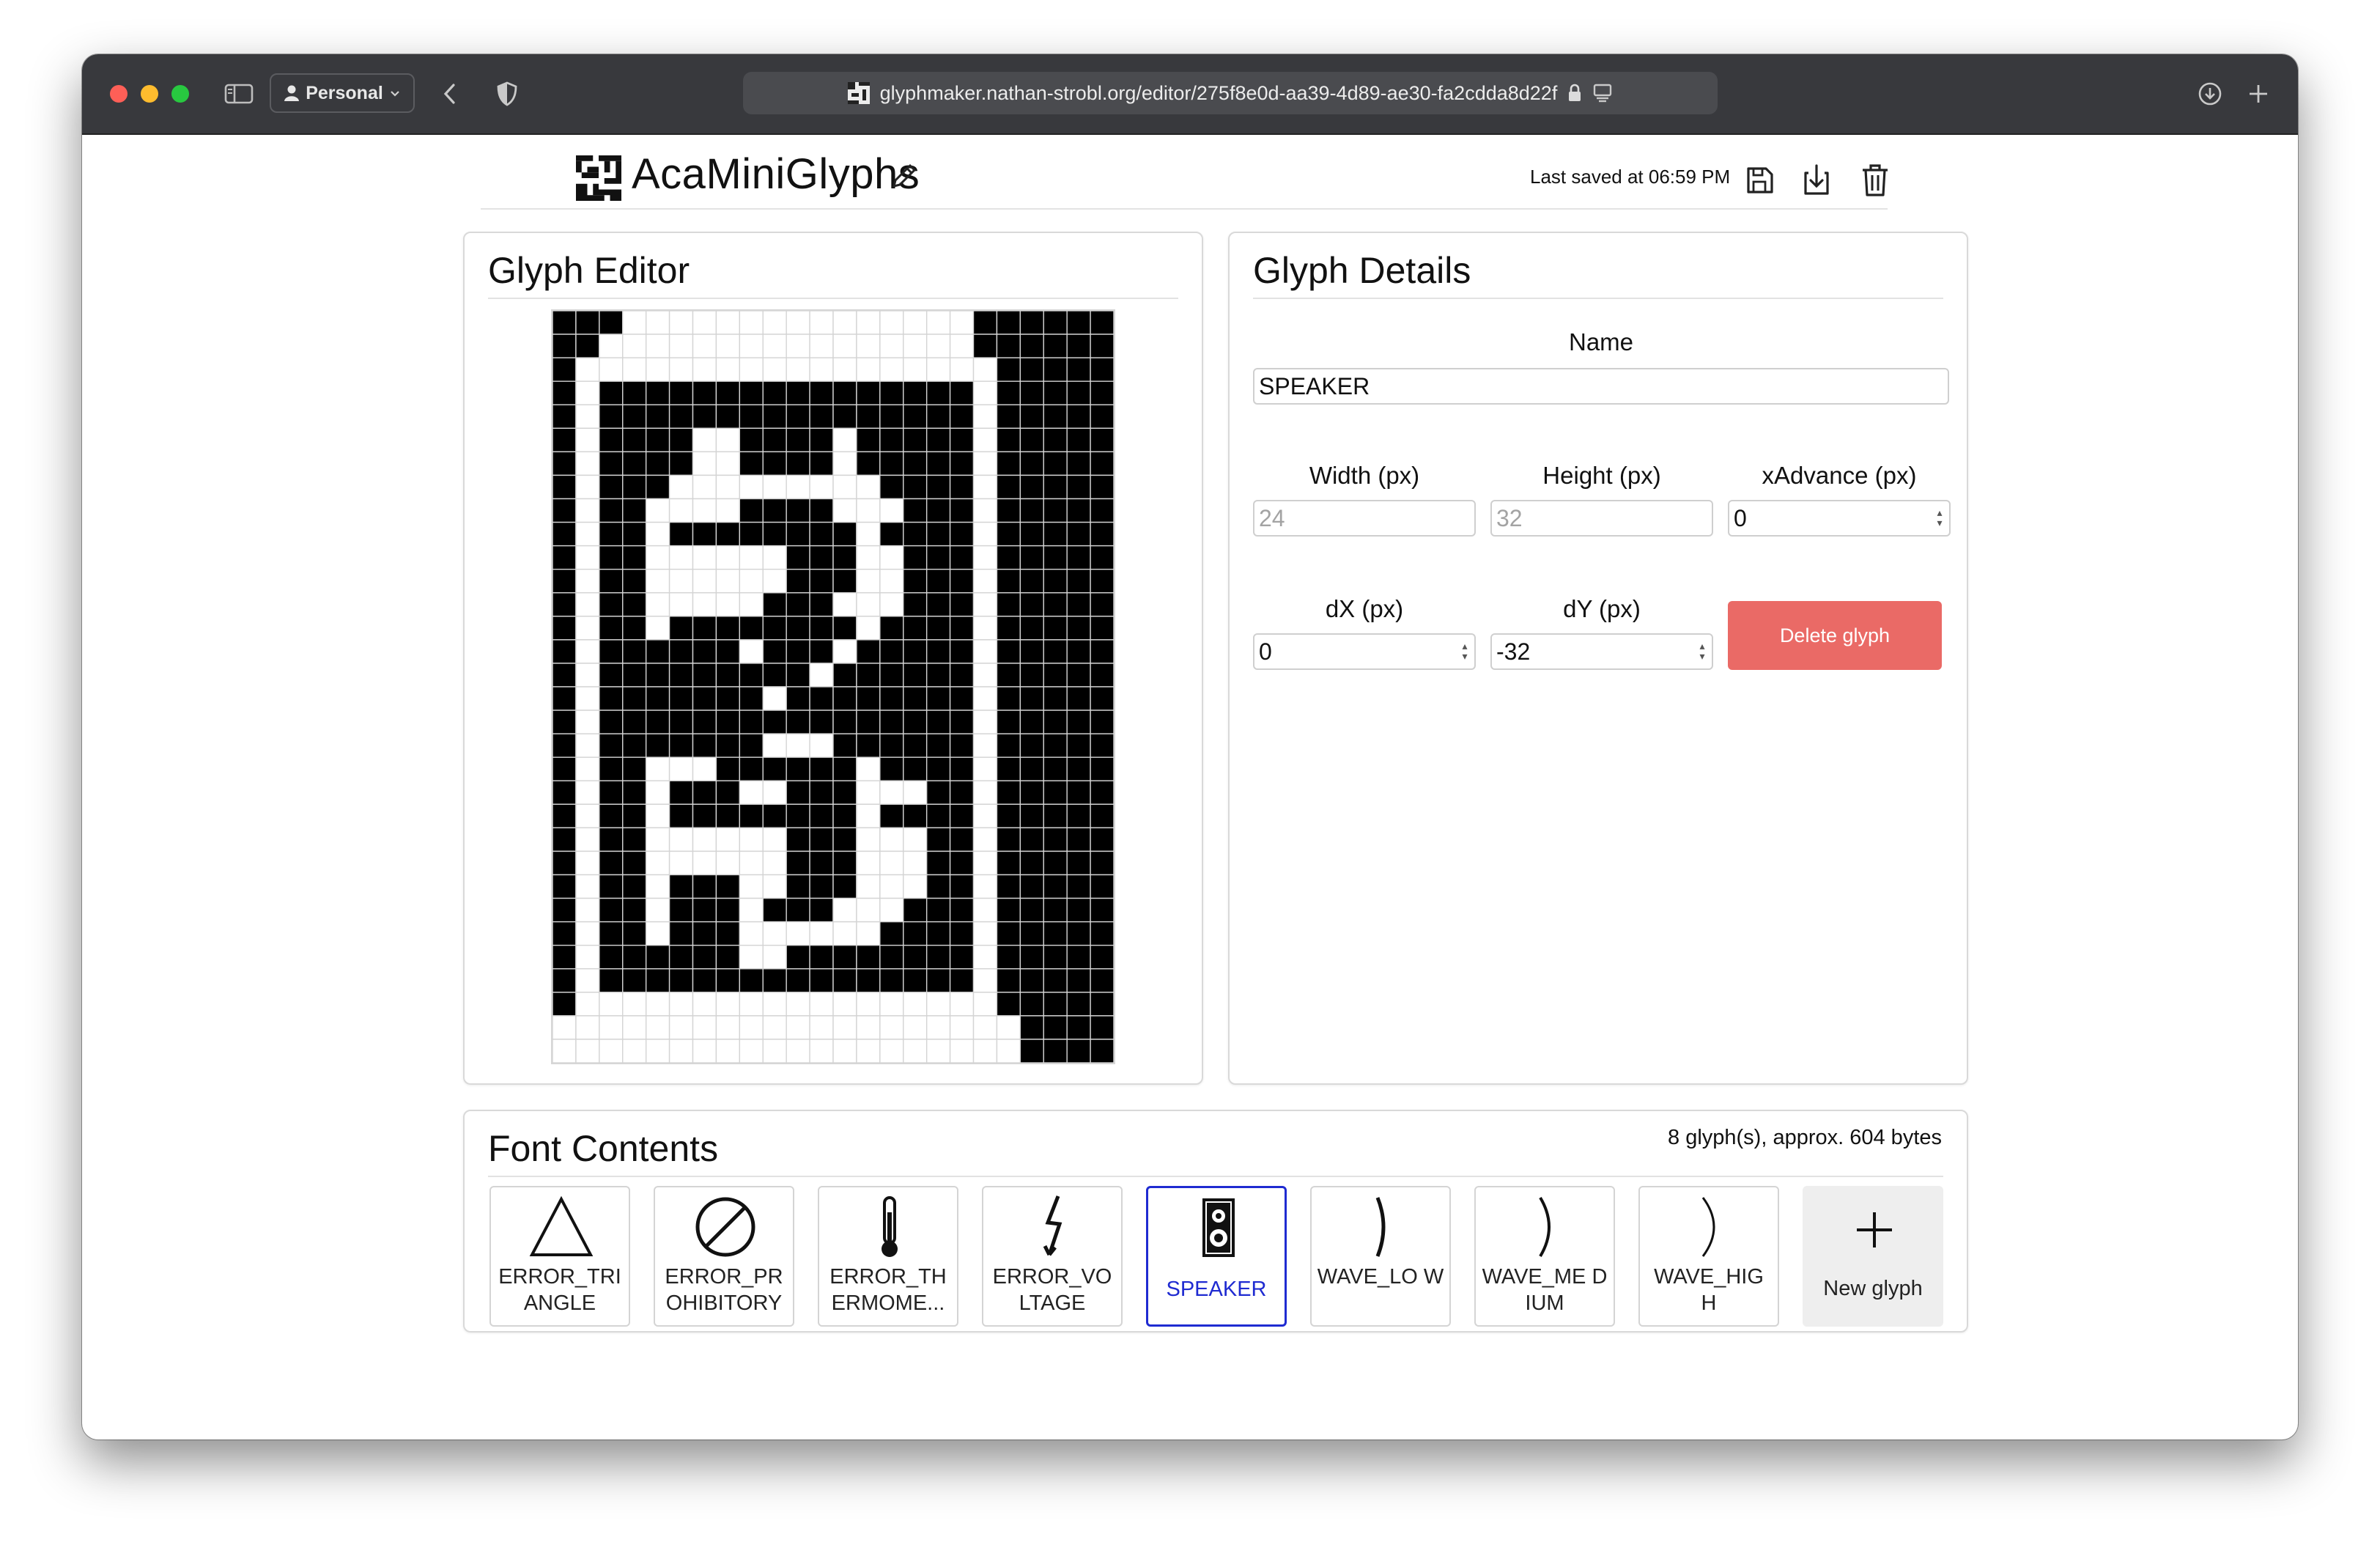 This screenshot has width=2380, height=1548. I want to click on stepper-arrows-icon: ▴ ▾, so click(1702, 651).